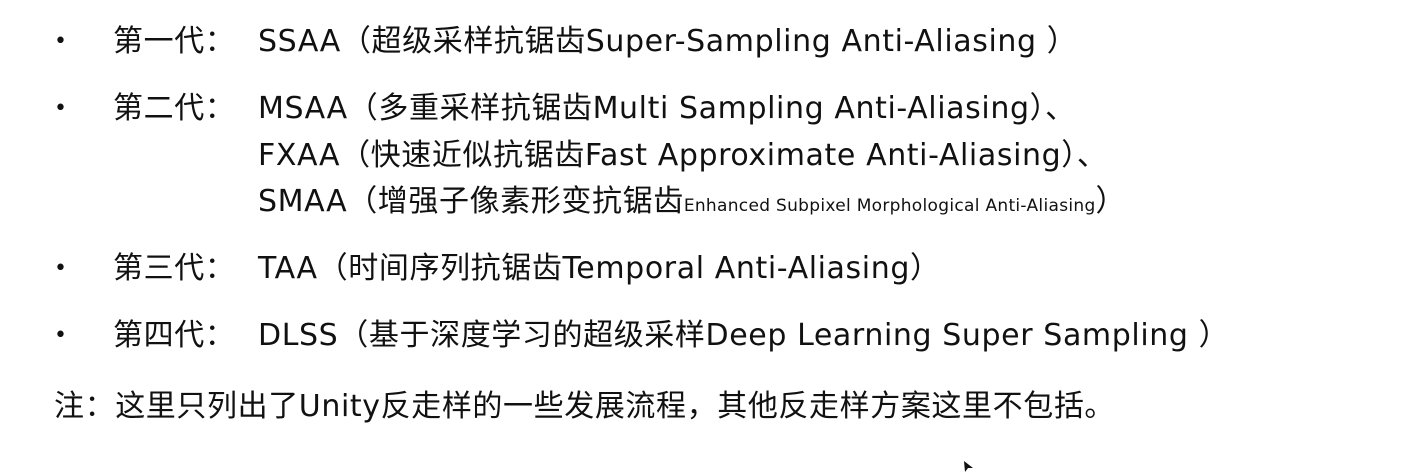 This screenshot has width=1407, height=473. What do you see at coordinates (471, 201) in the screenshot?
I see `smaa-main-text: SMAA（增强子像素形变抗锯齿` at bounding box center [471, 201].